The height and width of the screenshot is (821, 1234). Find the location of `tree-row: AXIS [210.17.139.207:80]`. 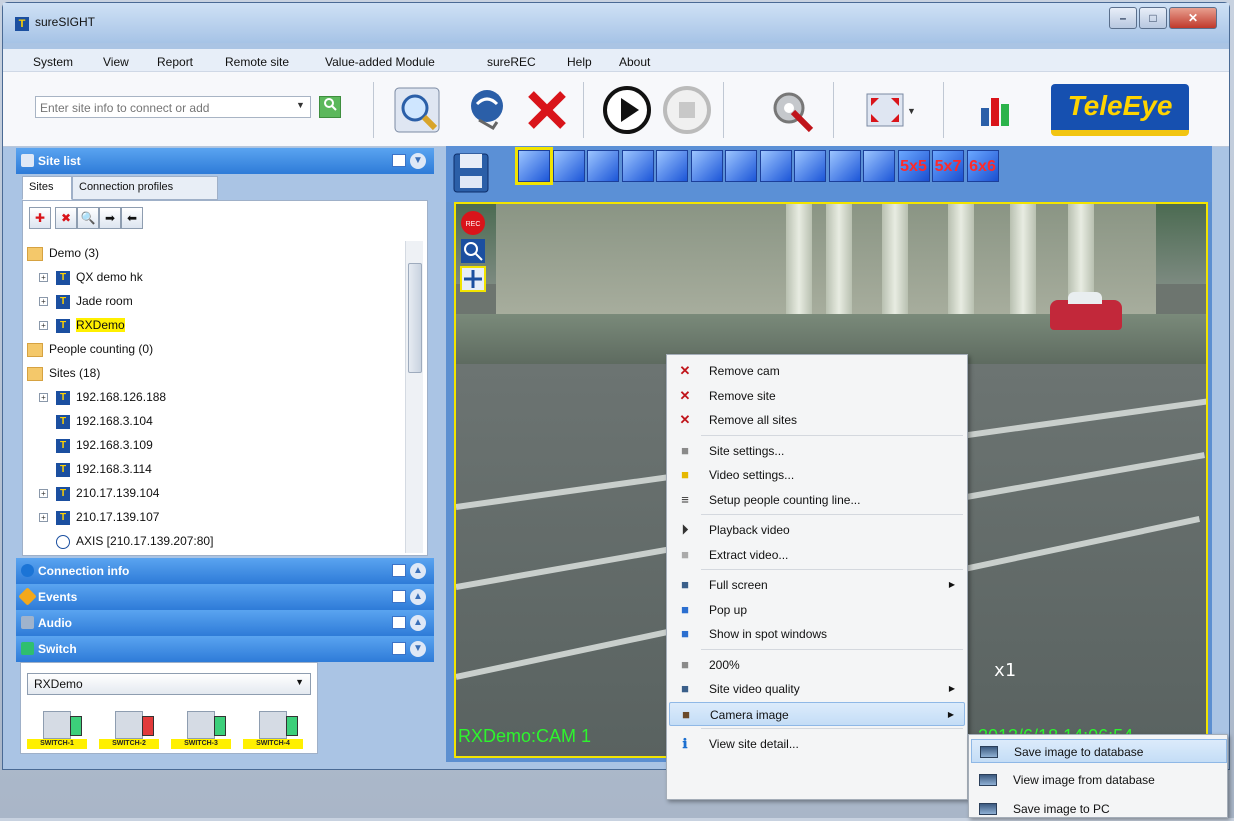

tree-row: AXIS [210.17.139.207:80] is located at coordinates (215, 541).